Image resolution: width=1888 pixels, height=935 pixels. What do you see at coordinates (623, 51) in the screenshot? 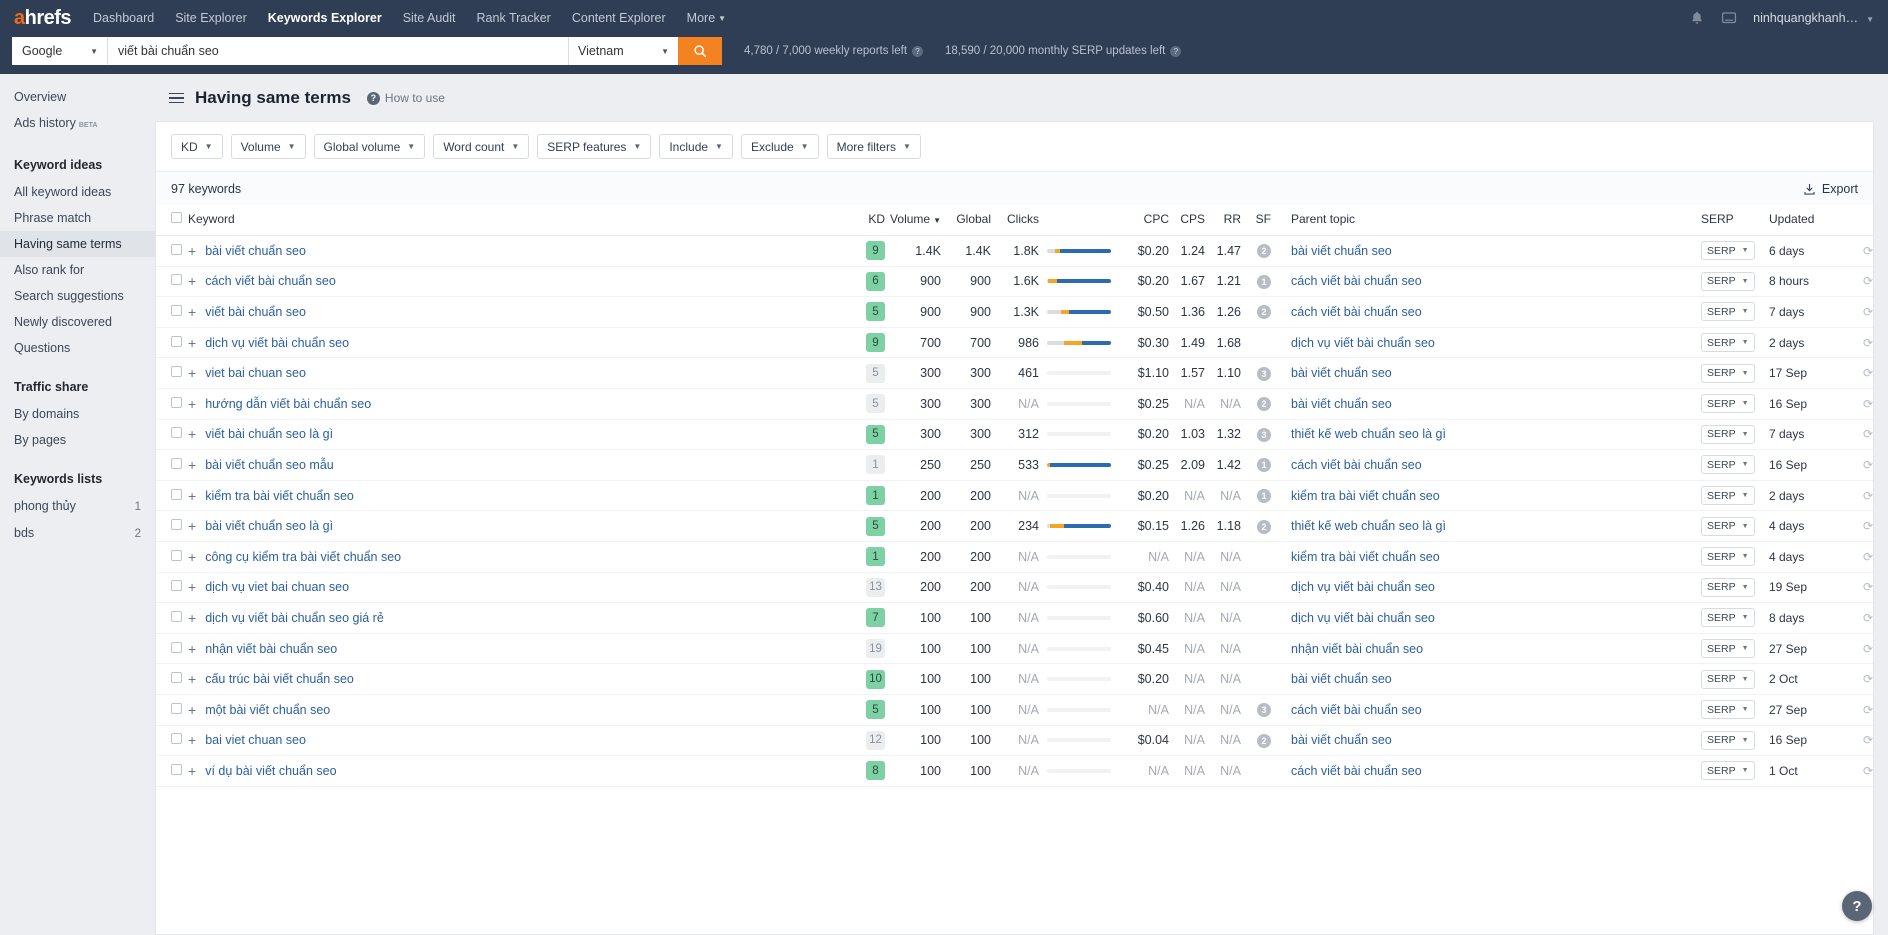
I see `country-select: Vietnam ▼` at bounding box center [623, 51].